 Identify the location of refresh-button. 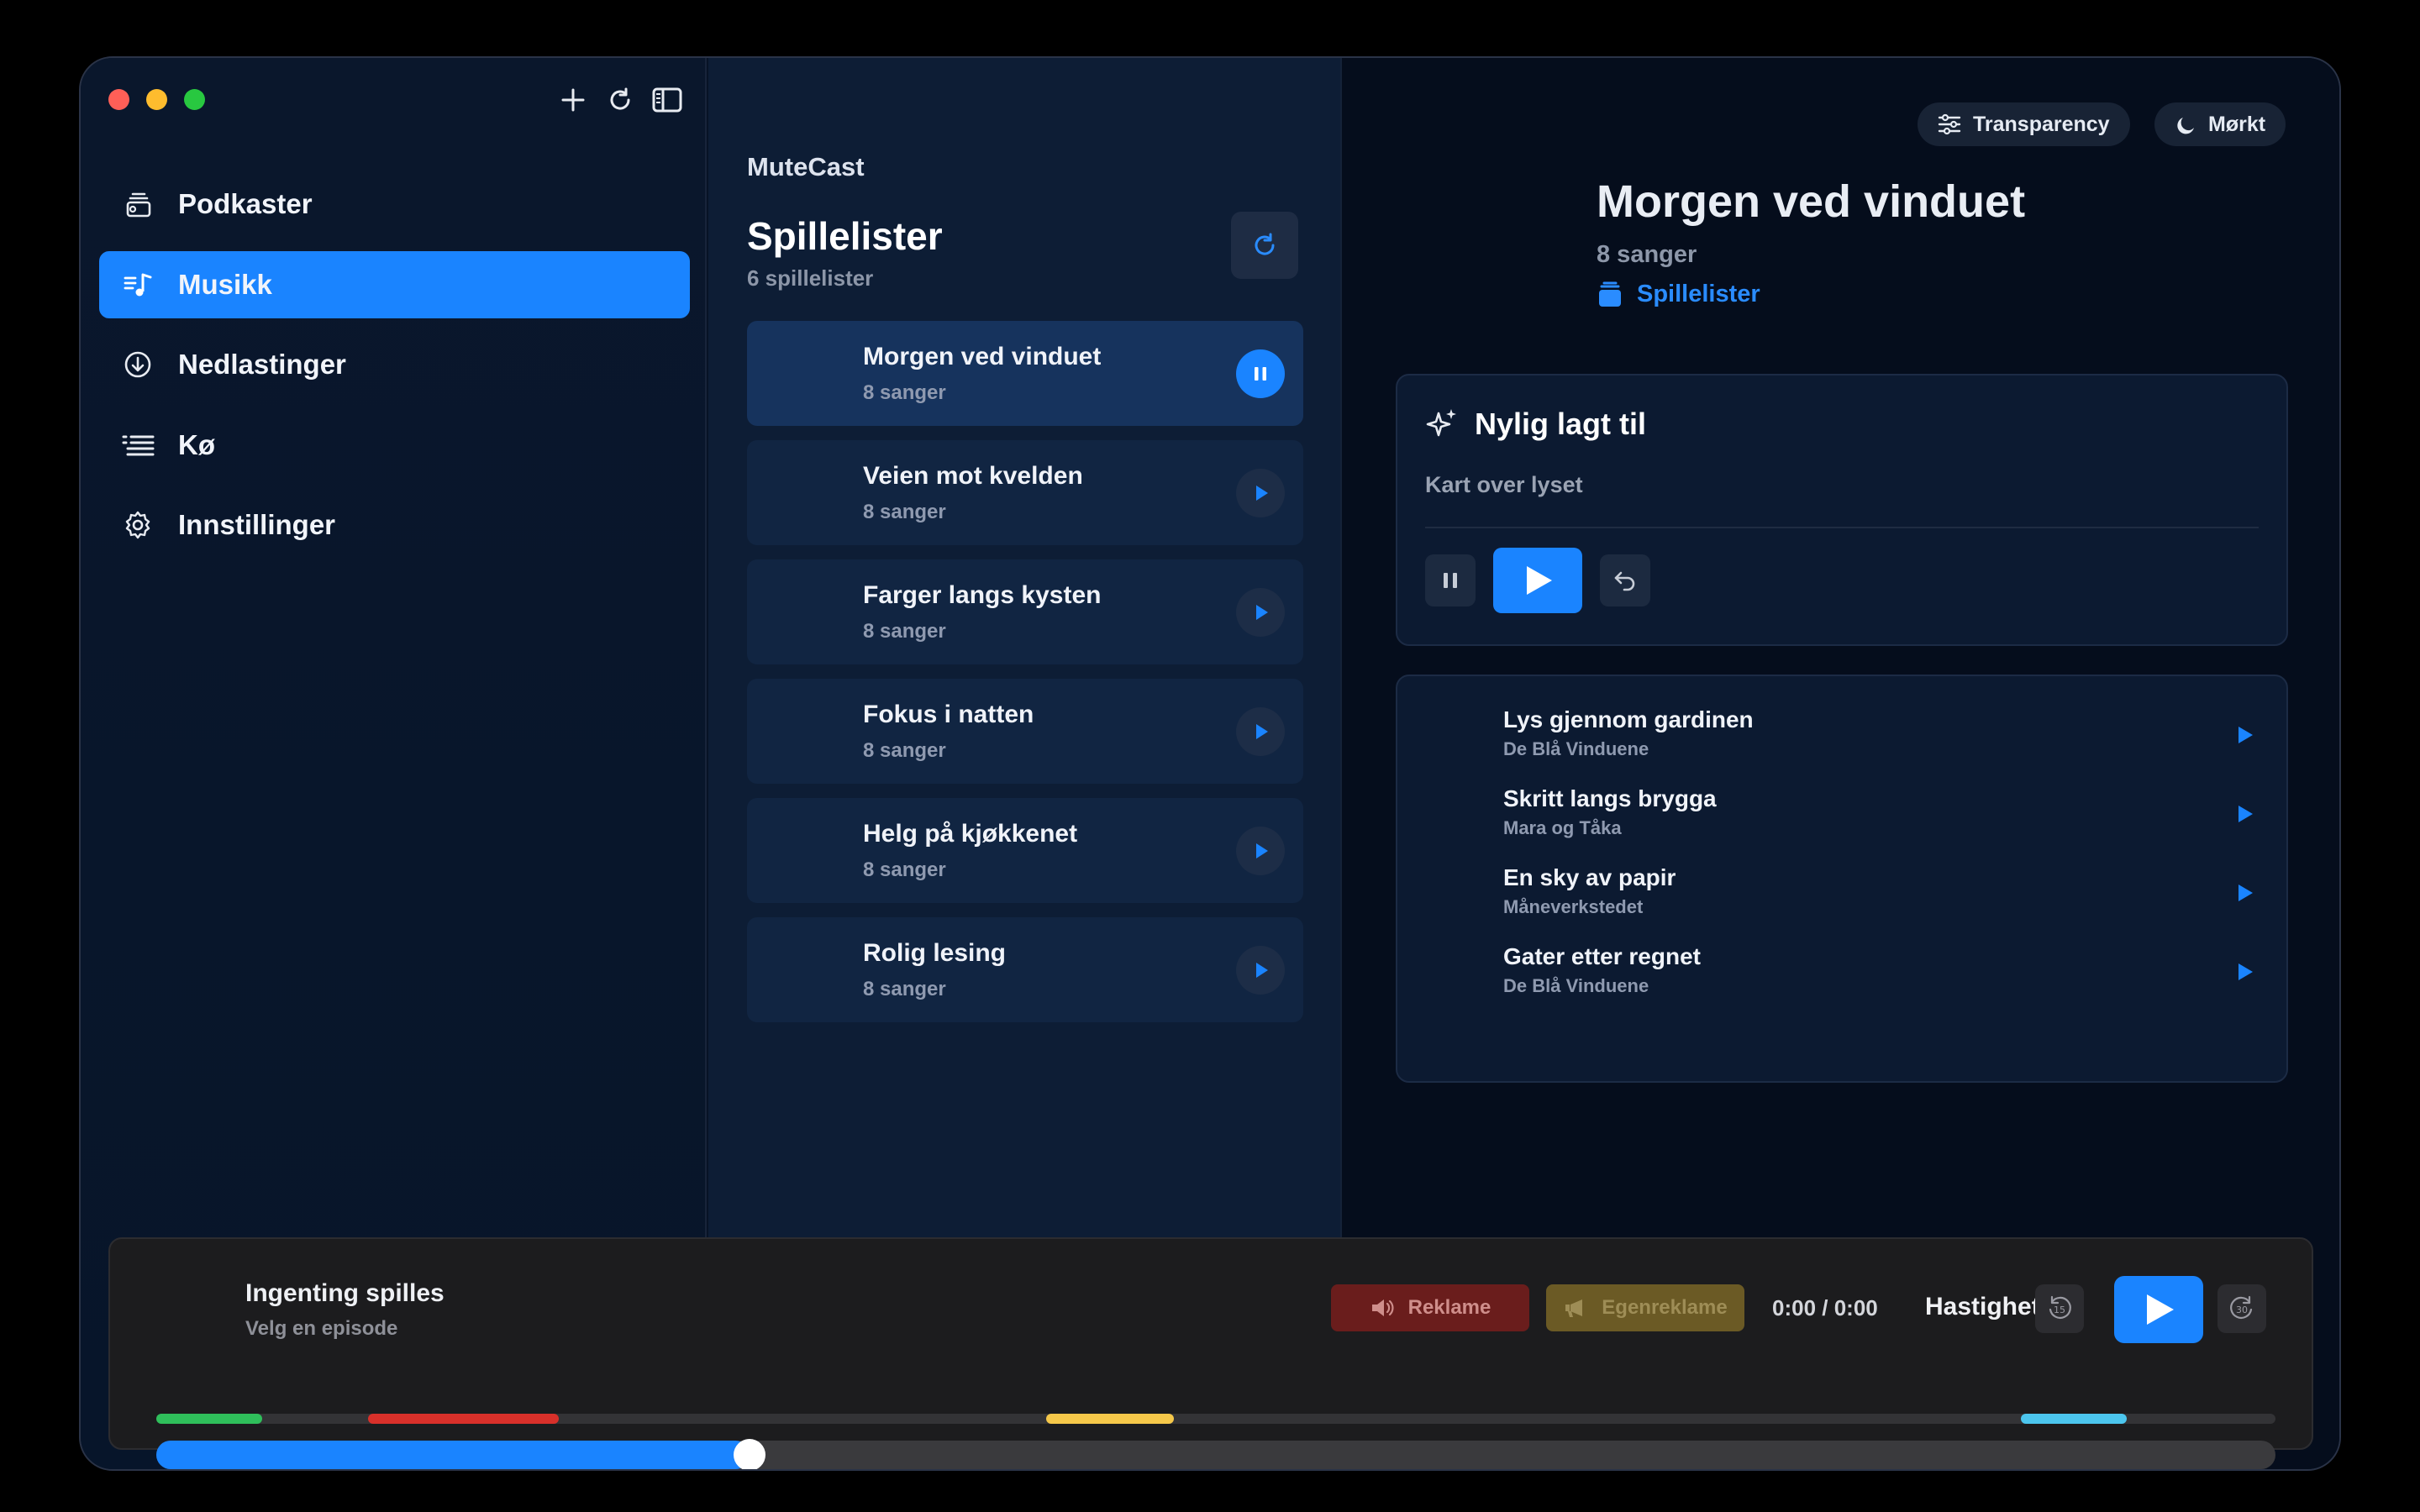
(620, 100).